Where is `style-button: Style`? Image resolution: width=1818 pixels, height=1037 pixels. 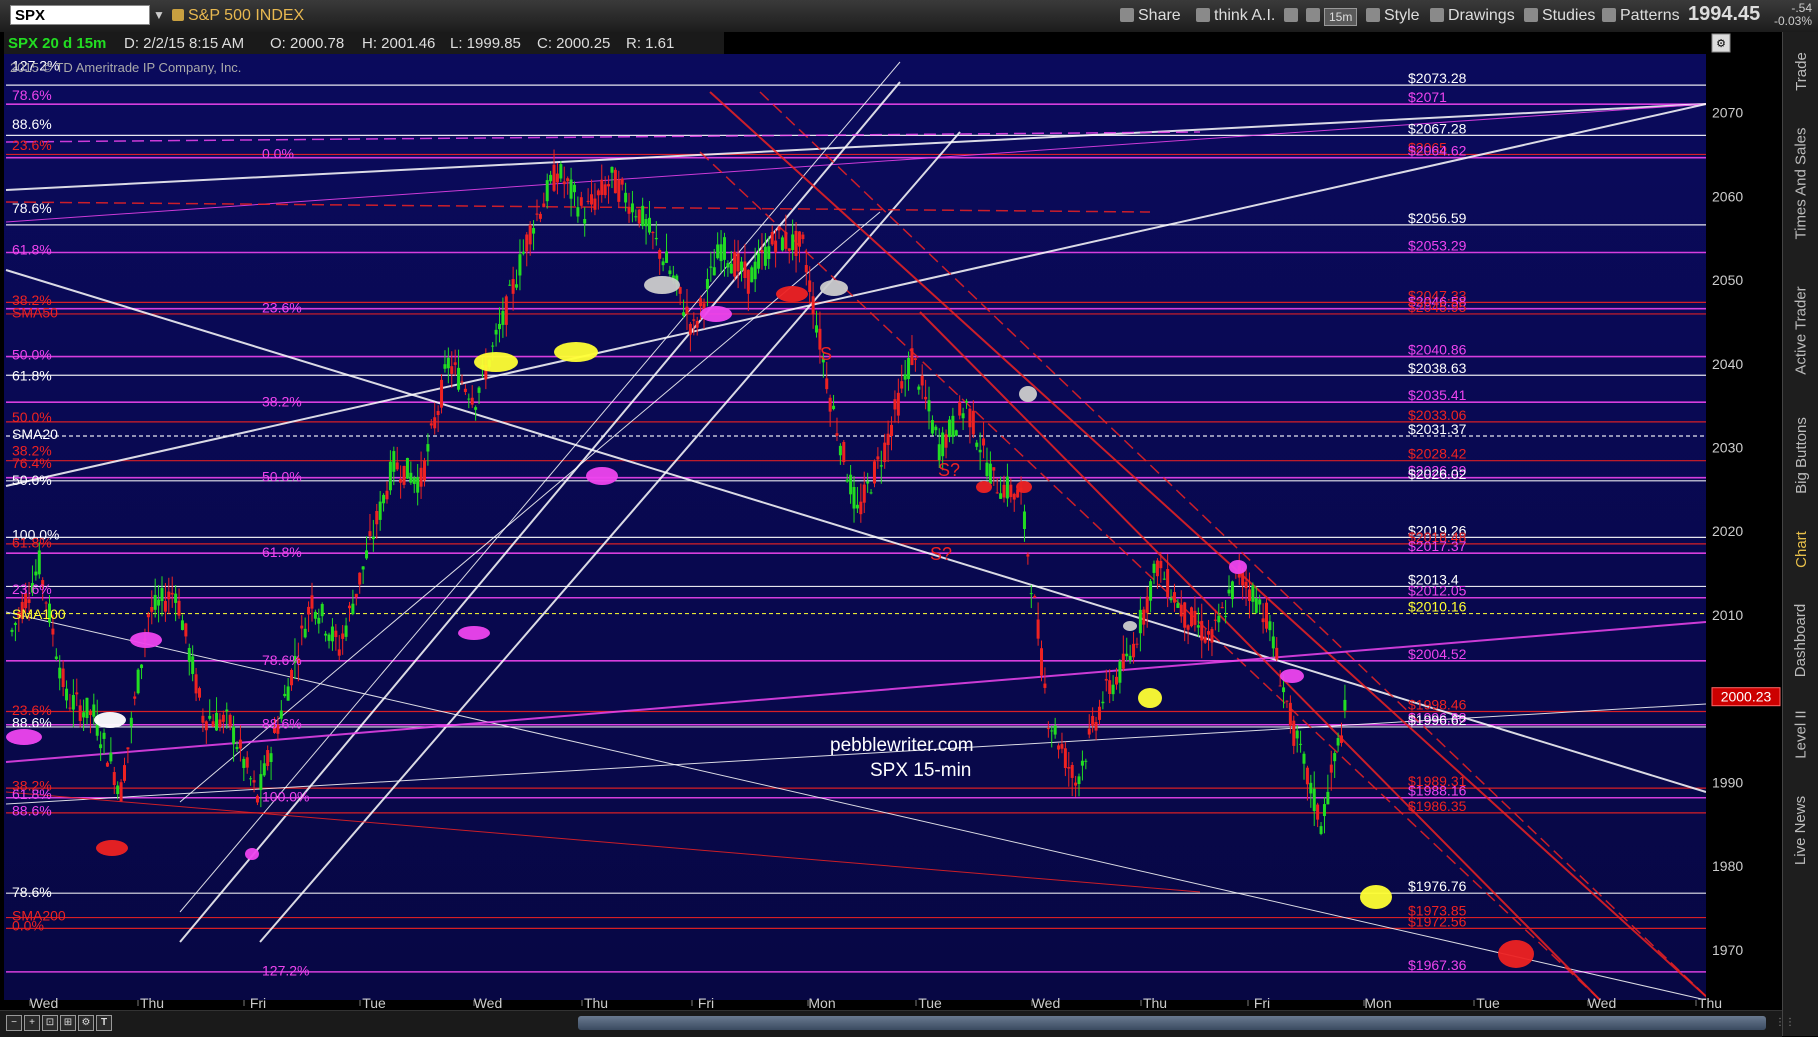 style-button: Style is located at coordinates (1393, 16).